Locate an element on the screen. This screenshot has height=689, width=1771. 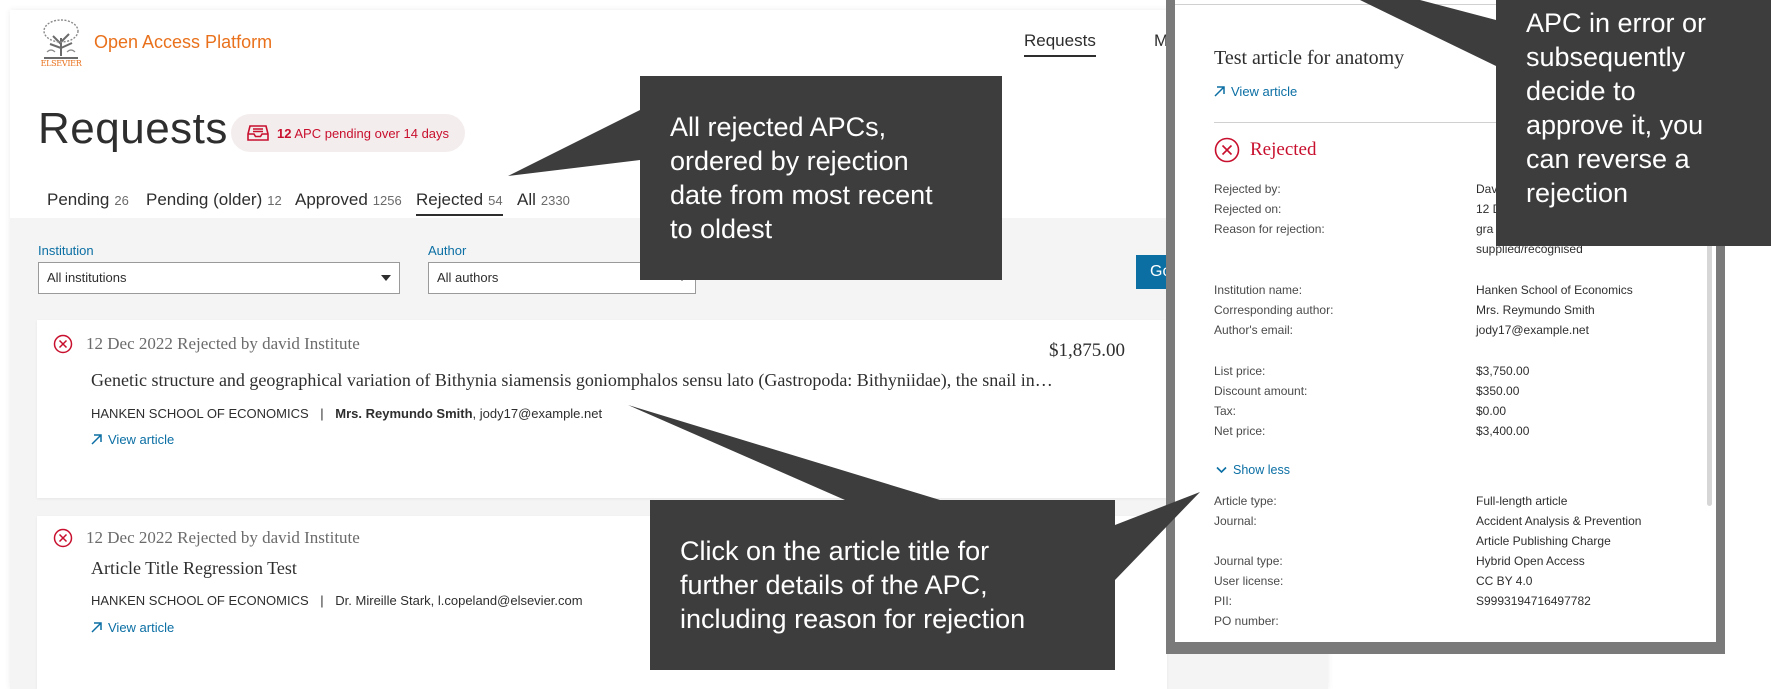
tax-label: Tax: is located at coordinates (1225, 411).